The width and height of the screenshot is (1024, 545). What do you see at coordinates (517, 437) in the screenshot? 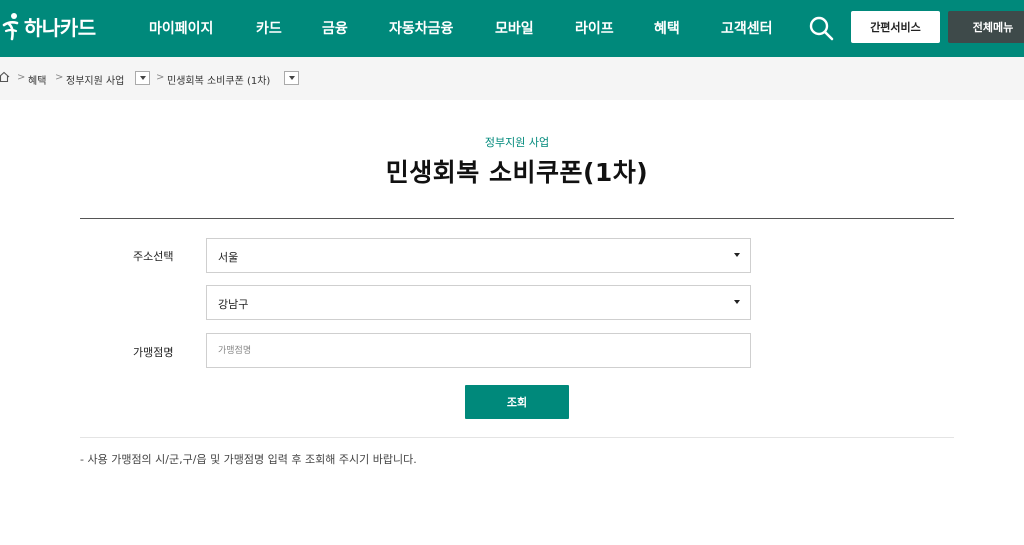
I see `form-divider` at bounding box center [517, 437].